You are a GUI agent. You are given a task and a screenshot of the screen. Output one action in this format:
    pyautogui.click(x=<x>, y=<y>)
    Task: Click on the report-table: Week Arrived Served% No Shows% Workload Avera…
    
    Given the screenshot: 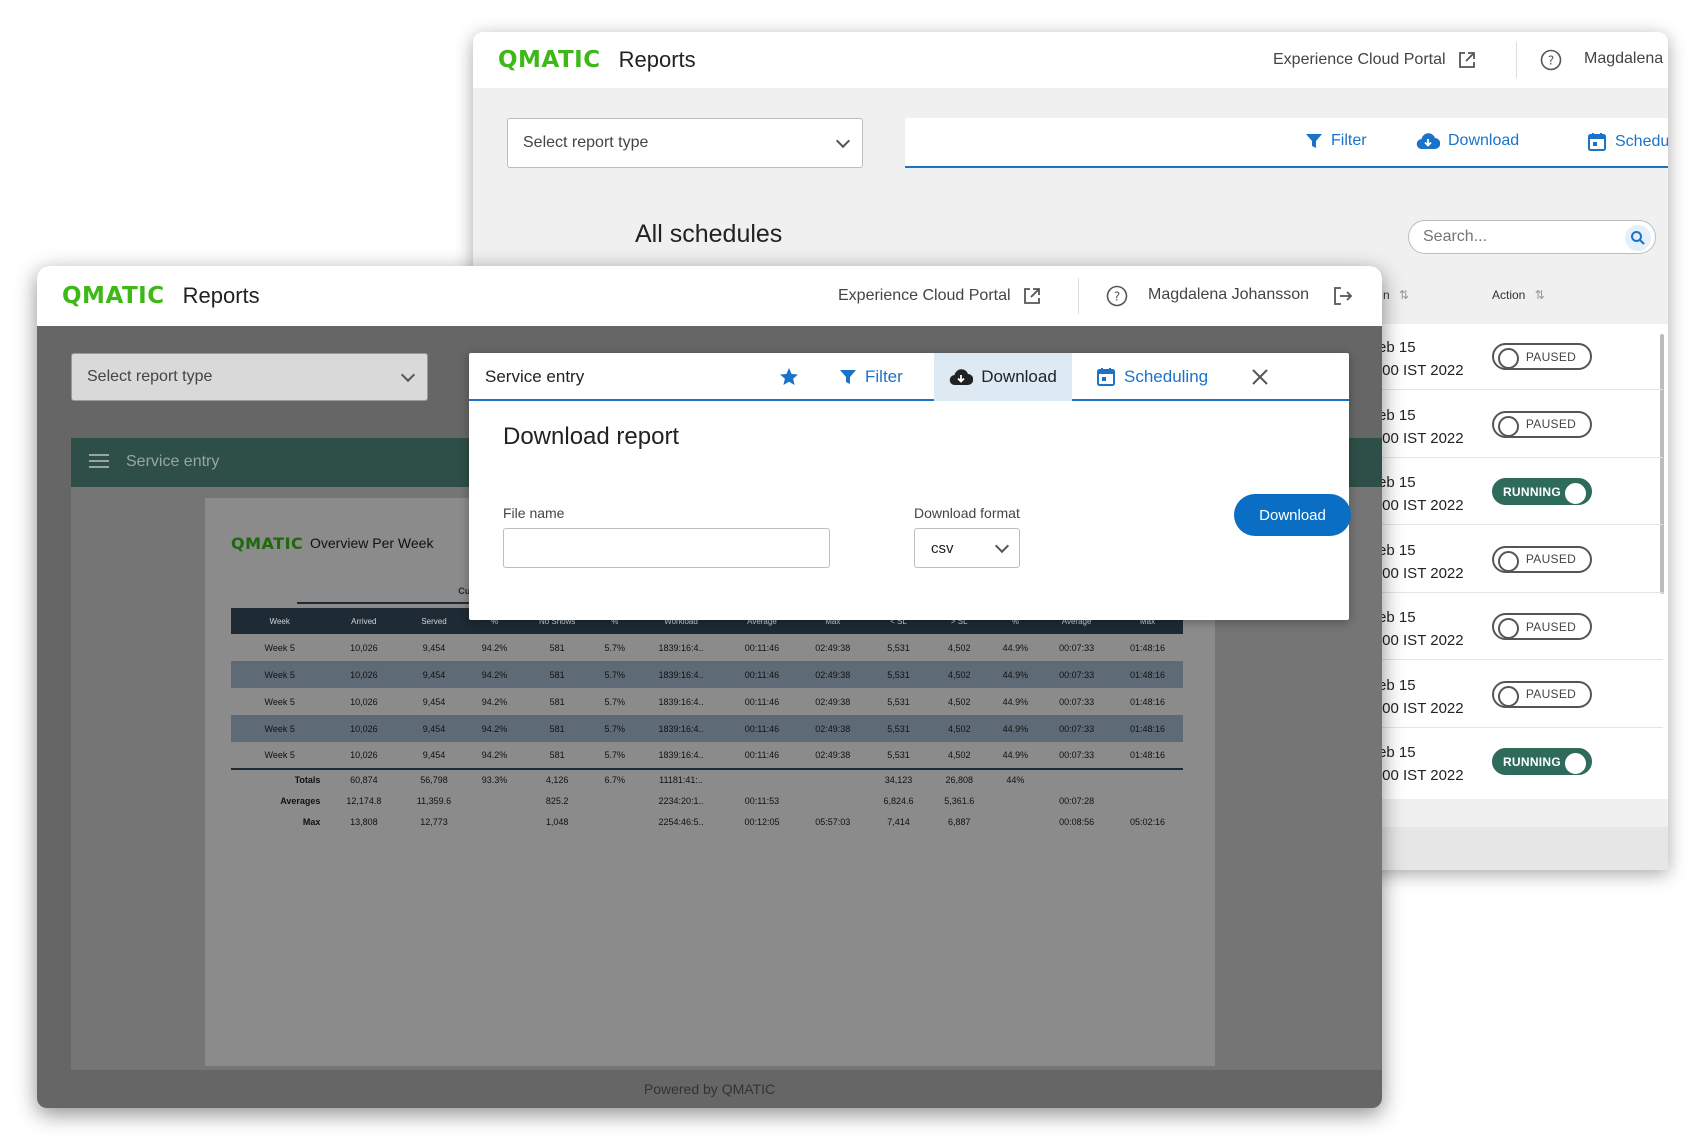 What is the action you would take?
    pyautogui.click(x=707, y=720)
    